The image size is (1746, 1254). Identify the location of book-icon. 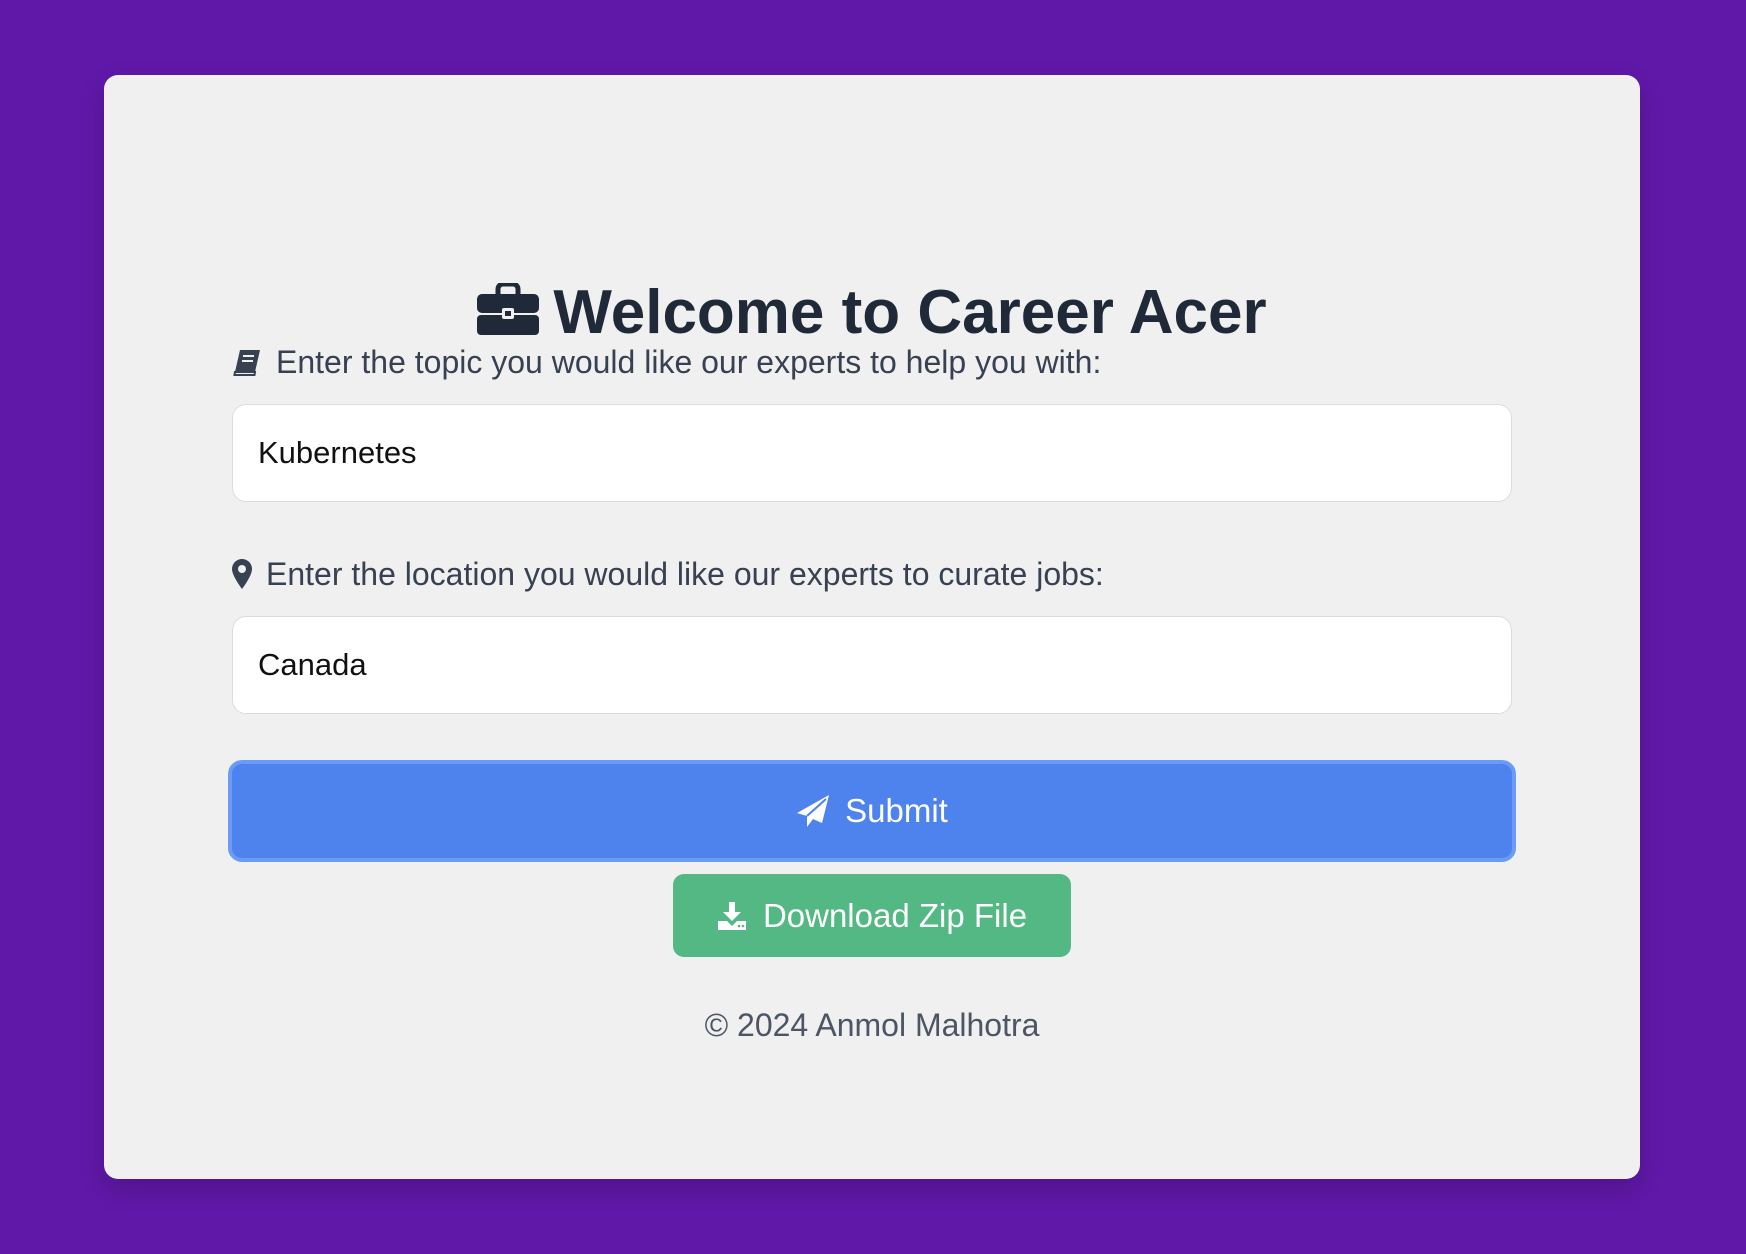
(246, 363).